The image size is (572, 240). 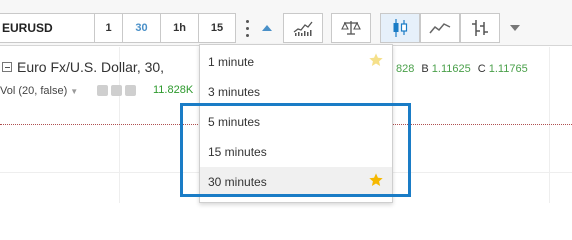 I want to click on symbol-input: EURUSD, so click(x=47, y=28).